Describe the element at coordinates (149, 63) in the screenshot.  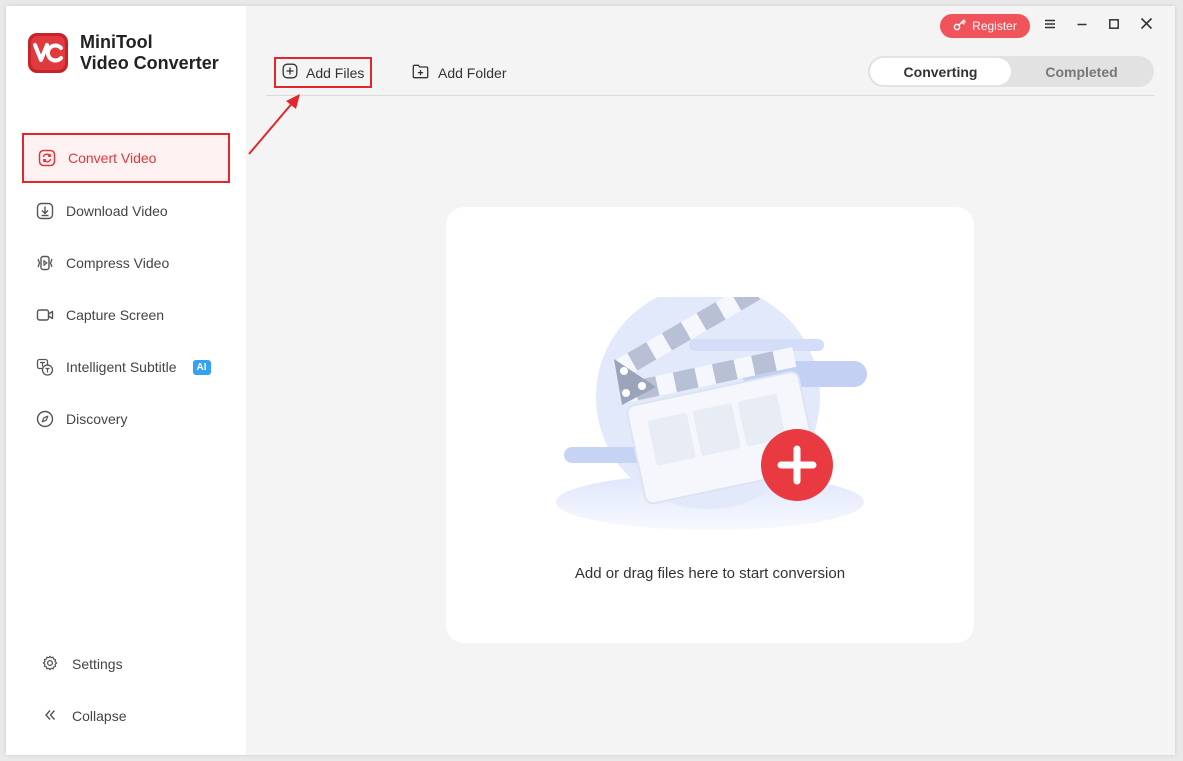
I see `app-name-line2: Video Converter` at that location.